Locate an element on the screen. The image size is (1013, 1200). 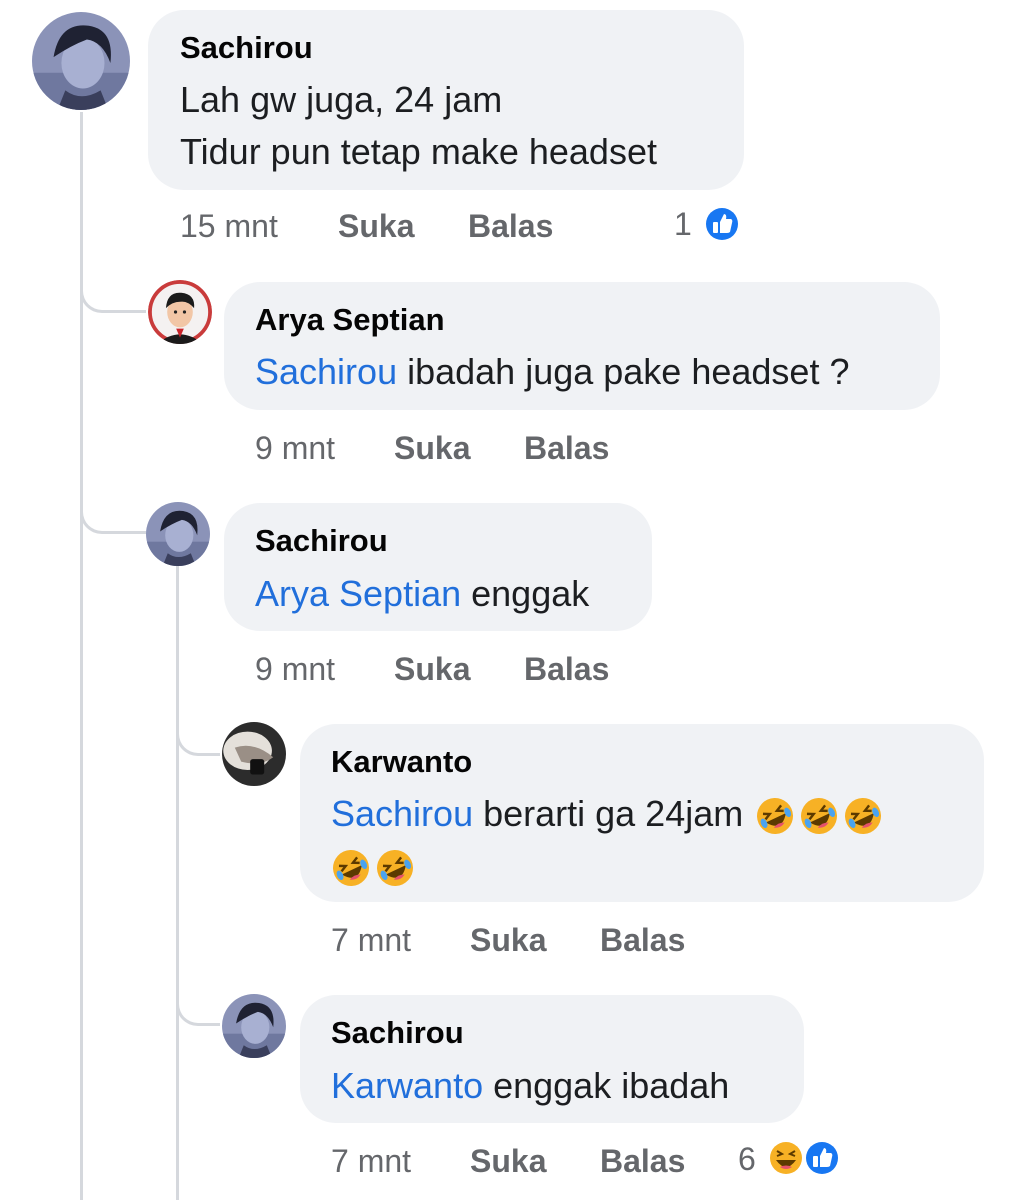
comment-text: Lah gw juga, 24 jam is located at coordinates (341, 99).